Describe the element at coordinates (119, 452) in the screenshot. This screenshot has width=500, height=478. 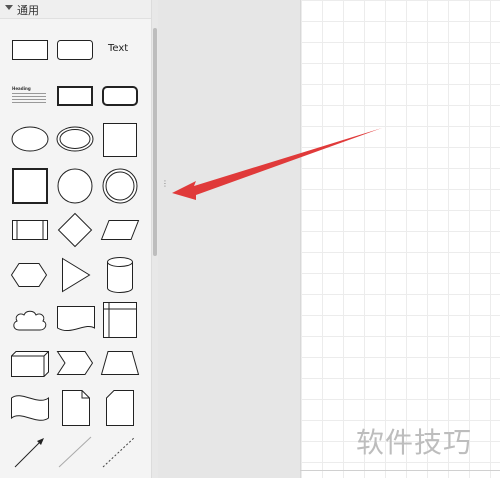
I see `shape-dashed-line` at that location.